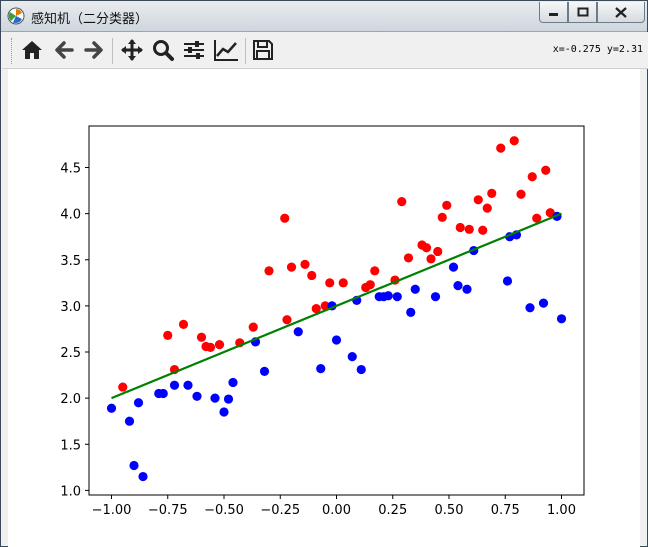  I want to click on zoom-button, so click(163, 50).